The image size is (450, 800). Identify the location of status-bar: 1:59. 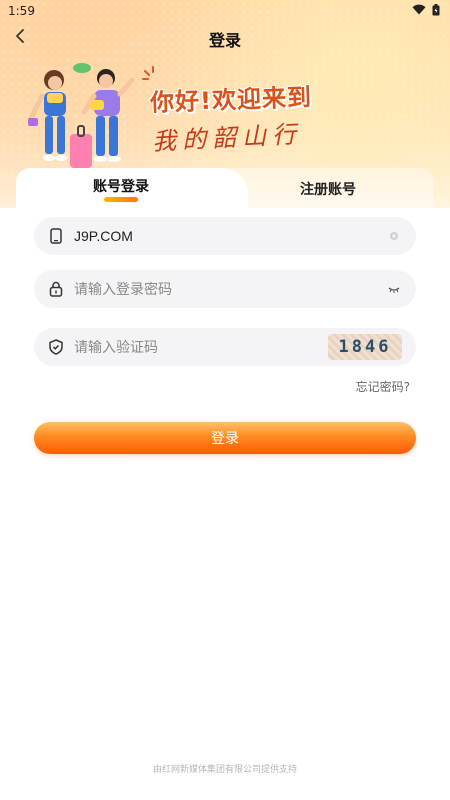
(225, 11).